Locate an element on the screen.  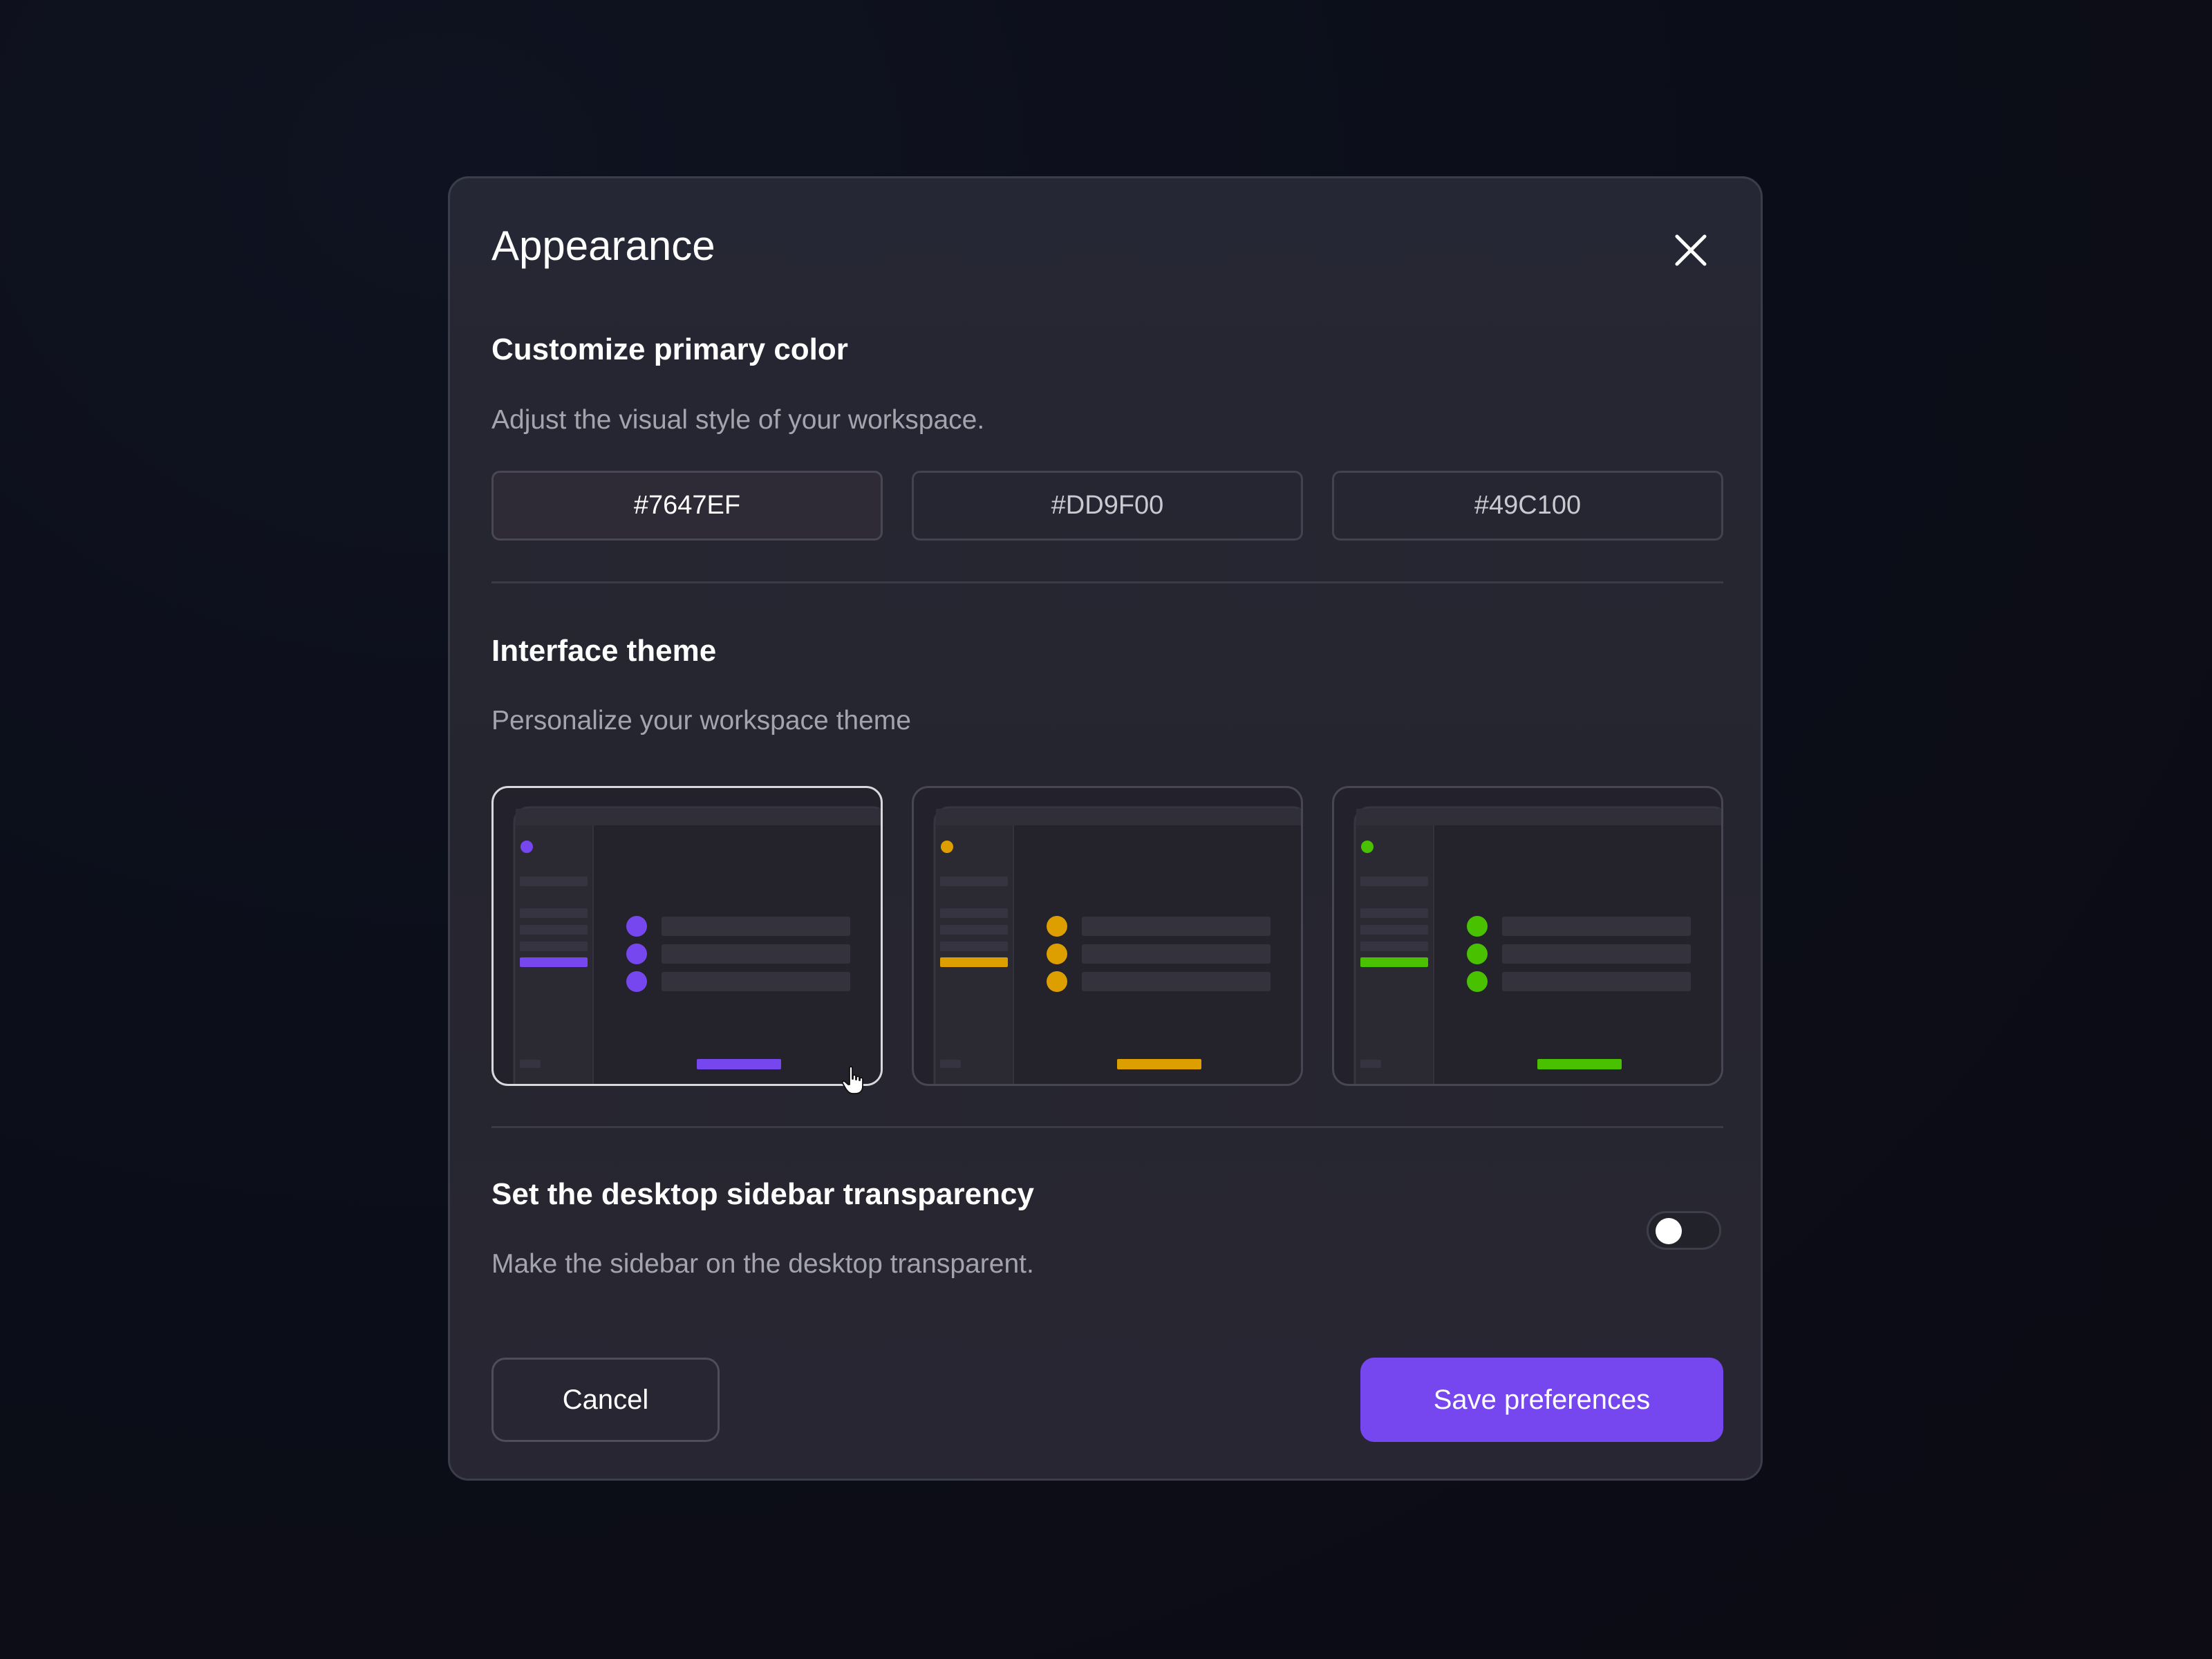
cancel-button: Cancel is located at coordinates (605, 1400).